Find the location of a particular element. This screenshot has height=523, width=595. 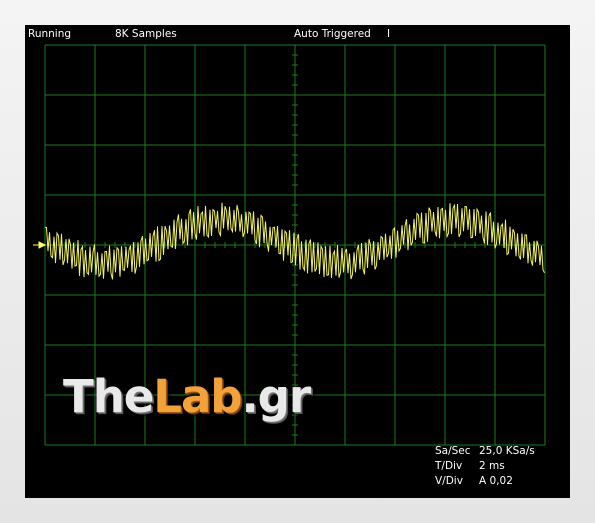

sample-count: 8K Samples is located at coordinates (146, 34).